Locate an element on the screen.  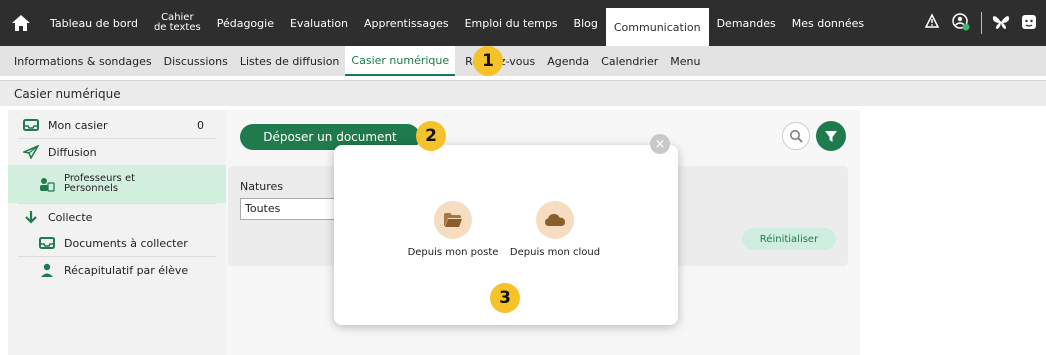
sidebar-item-label: Collecte is located at coordinates (70, 217).